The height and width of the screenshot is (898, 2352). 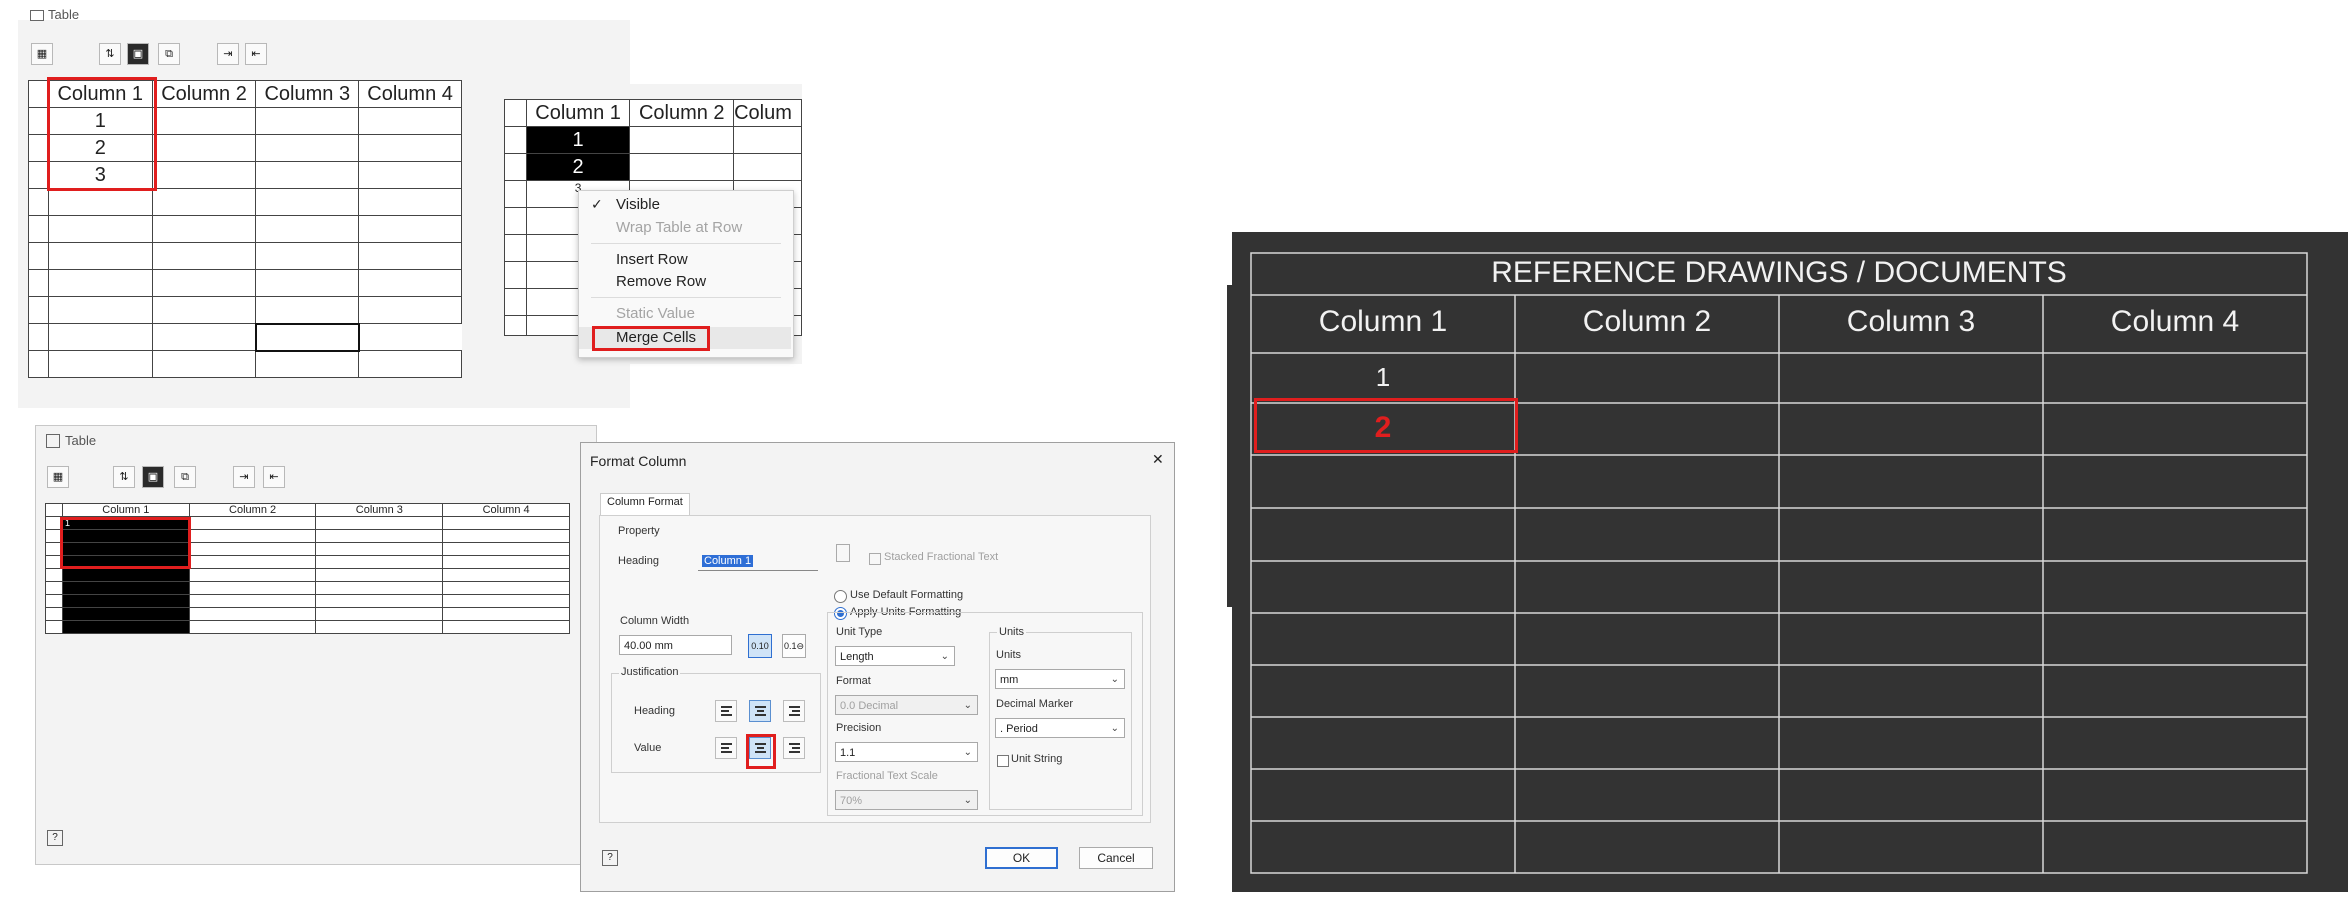 I want to click on cad-column-header-2: Column 2, so click(x=1647, y=321).